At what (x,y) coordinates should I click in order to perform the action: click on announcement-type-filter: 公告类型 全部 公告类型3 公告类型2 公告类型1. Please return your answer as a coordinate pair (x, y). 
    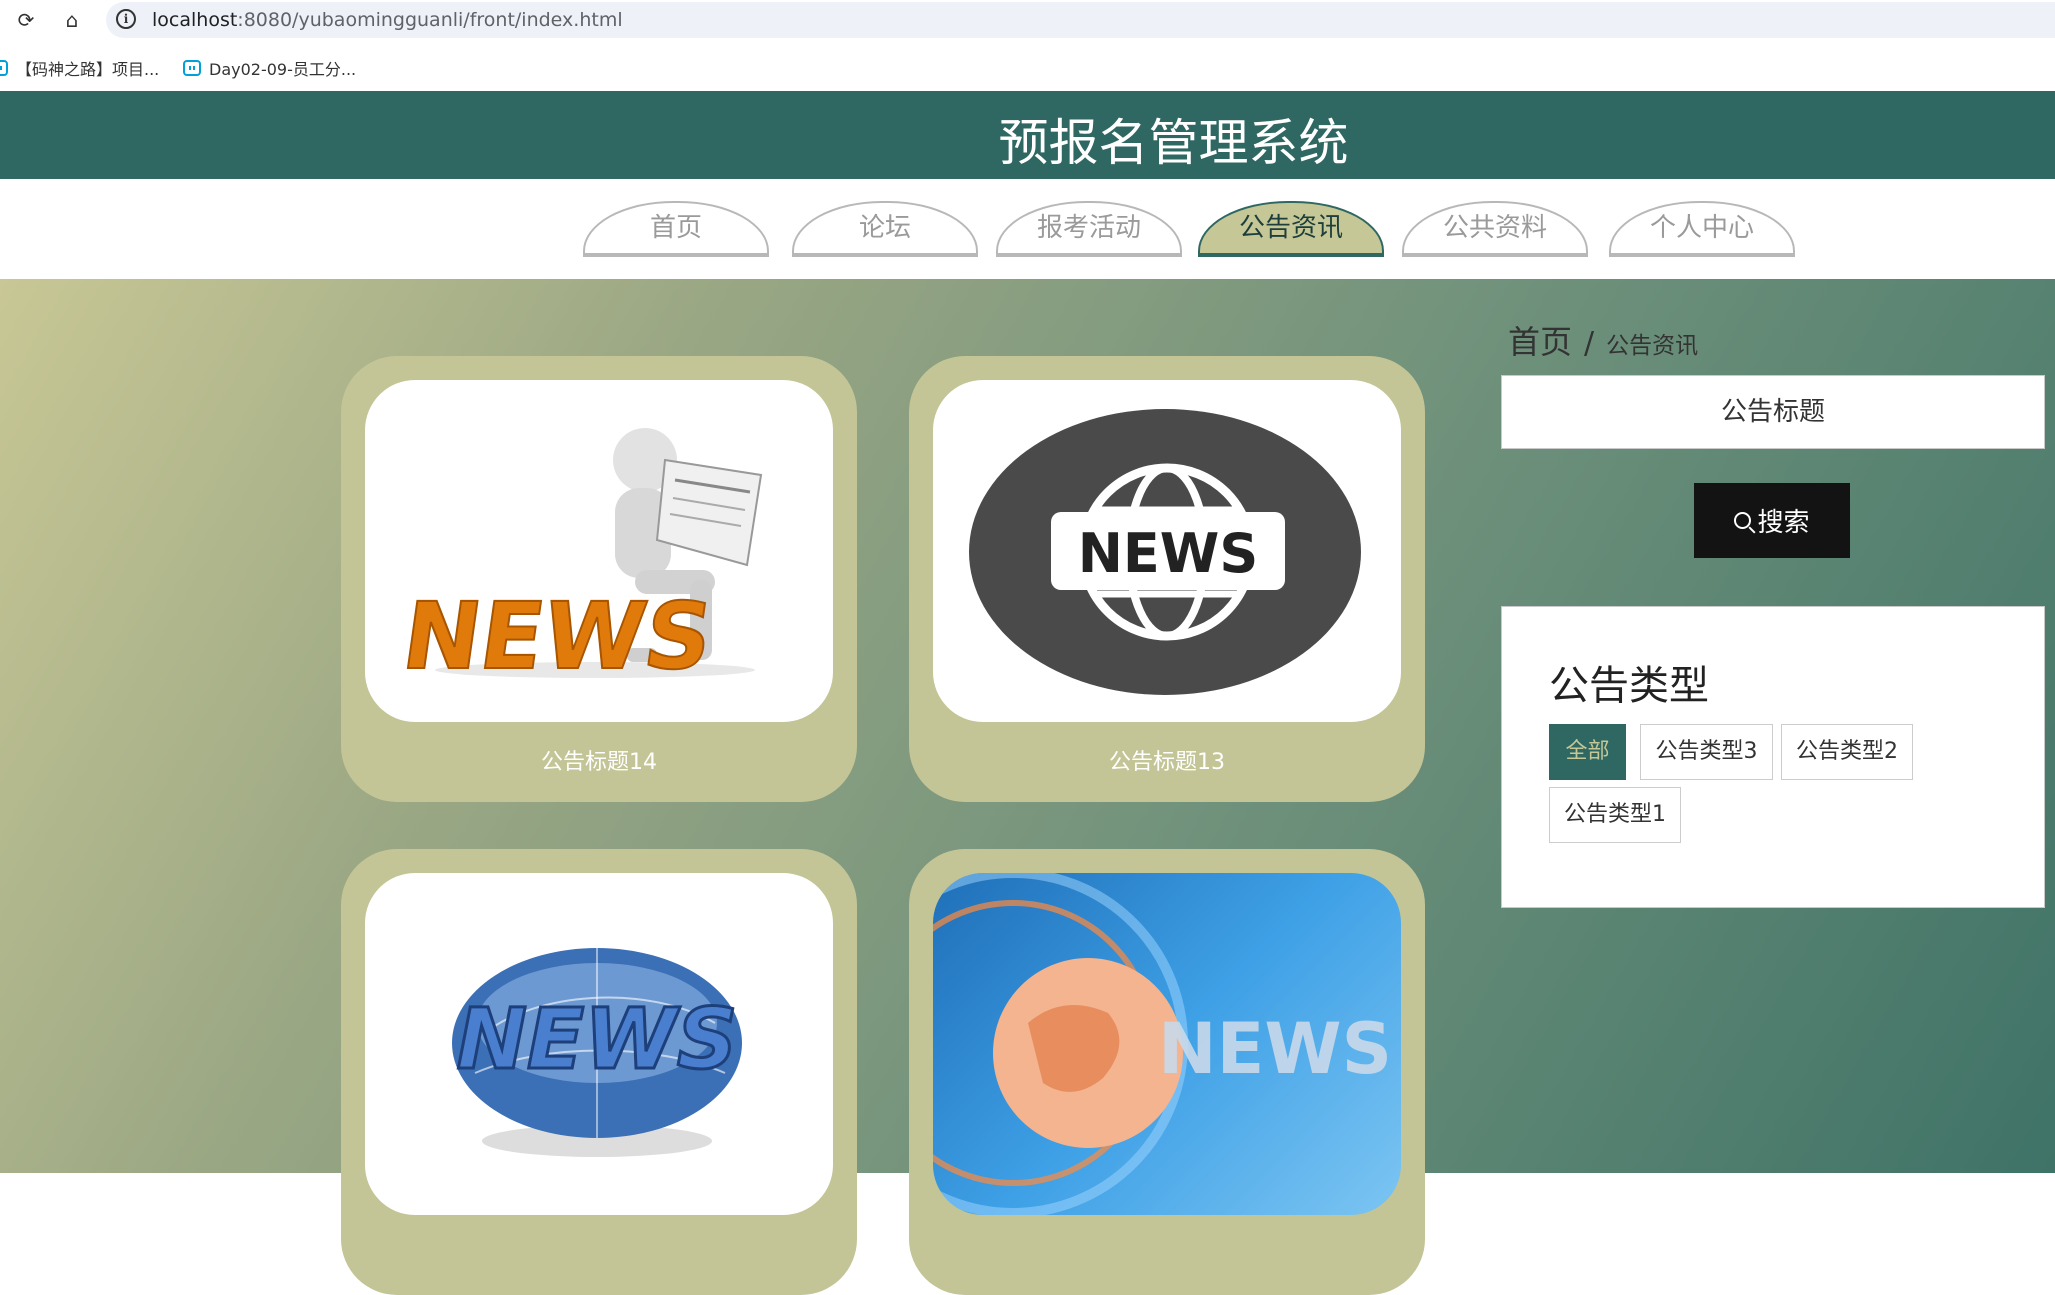
    Looking at the image, I should click on (1773, 757).